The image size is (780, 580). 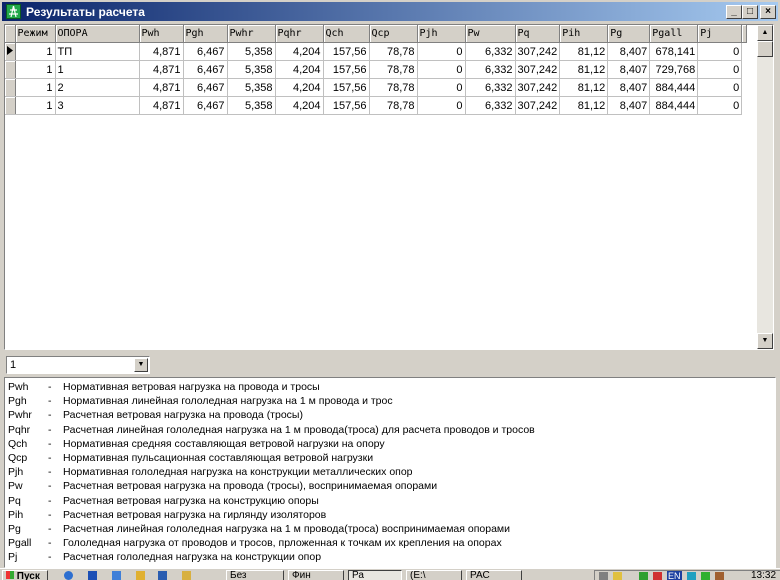 I want to click on column-header: Pih, so click(x=584, y=34).